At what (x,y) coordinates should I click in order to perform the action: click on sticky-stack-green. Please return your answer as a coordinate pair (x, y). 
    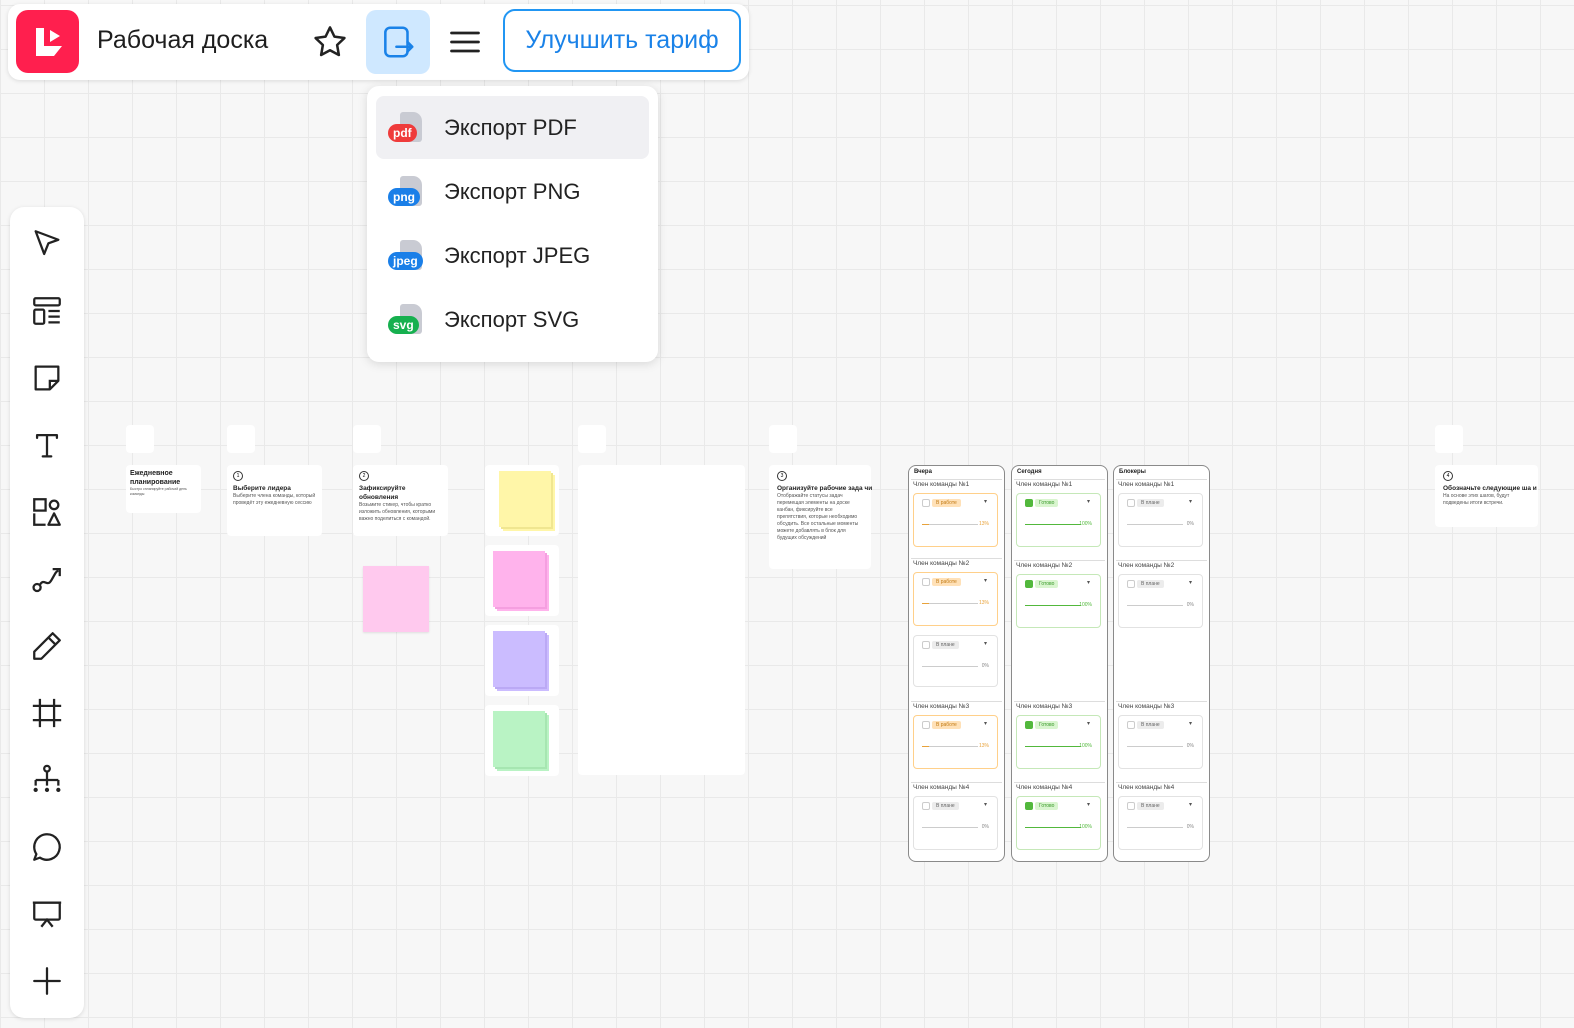
    Looking at the image, I should click on (522, 740).